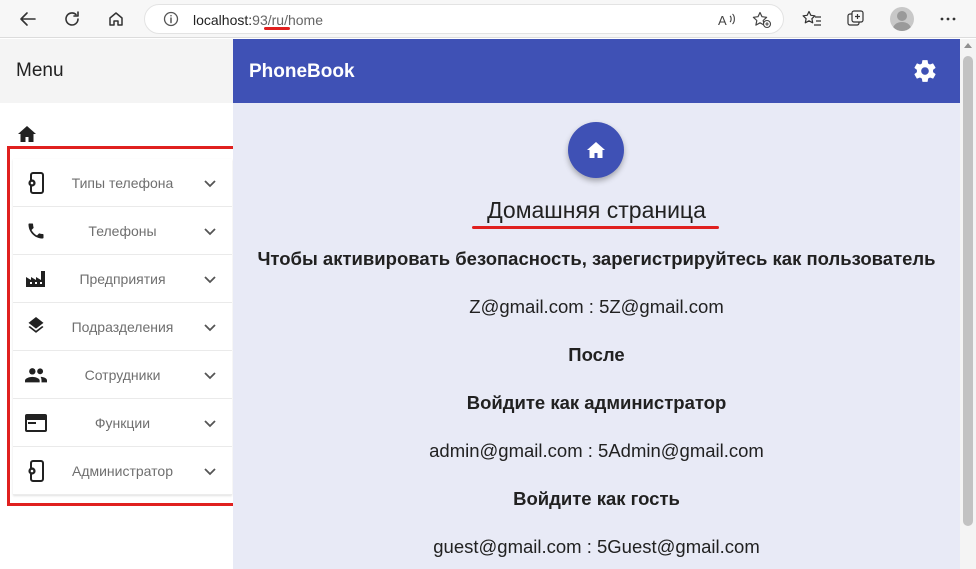 The width and height of the screenshot is (976, 569). What do you see at coordinates (116, 19) in the screenshot?
I see `home-browser-icon` at bounding box center [116, 19].